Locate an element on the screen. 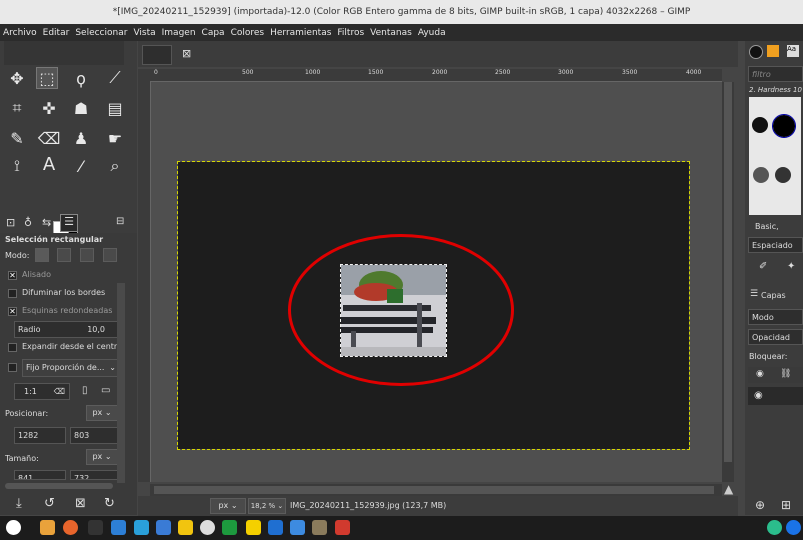 The image size is (803, 540). firefox-icon is located at coordinates (70, 527).